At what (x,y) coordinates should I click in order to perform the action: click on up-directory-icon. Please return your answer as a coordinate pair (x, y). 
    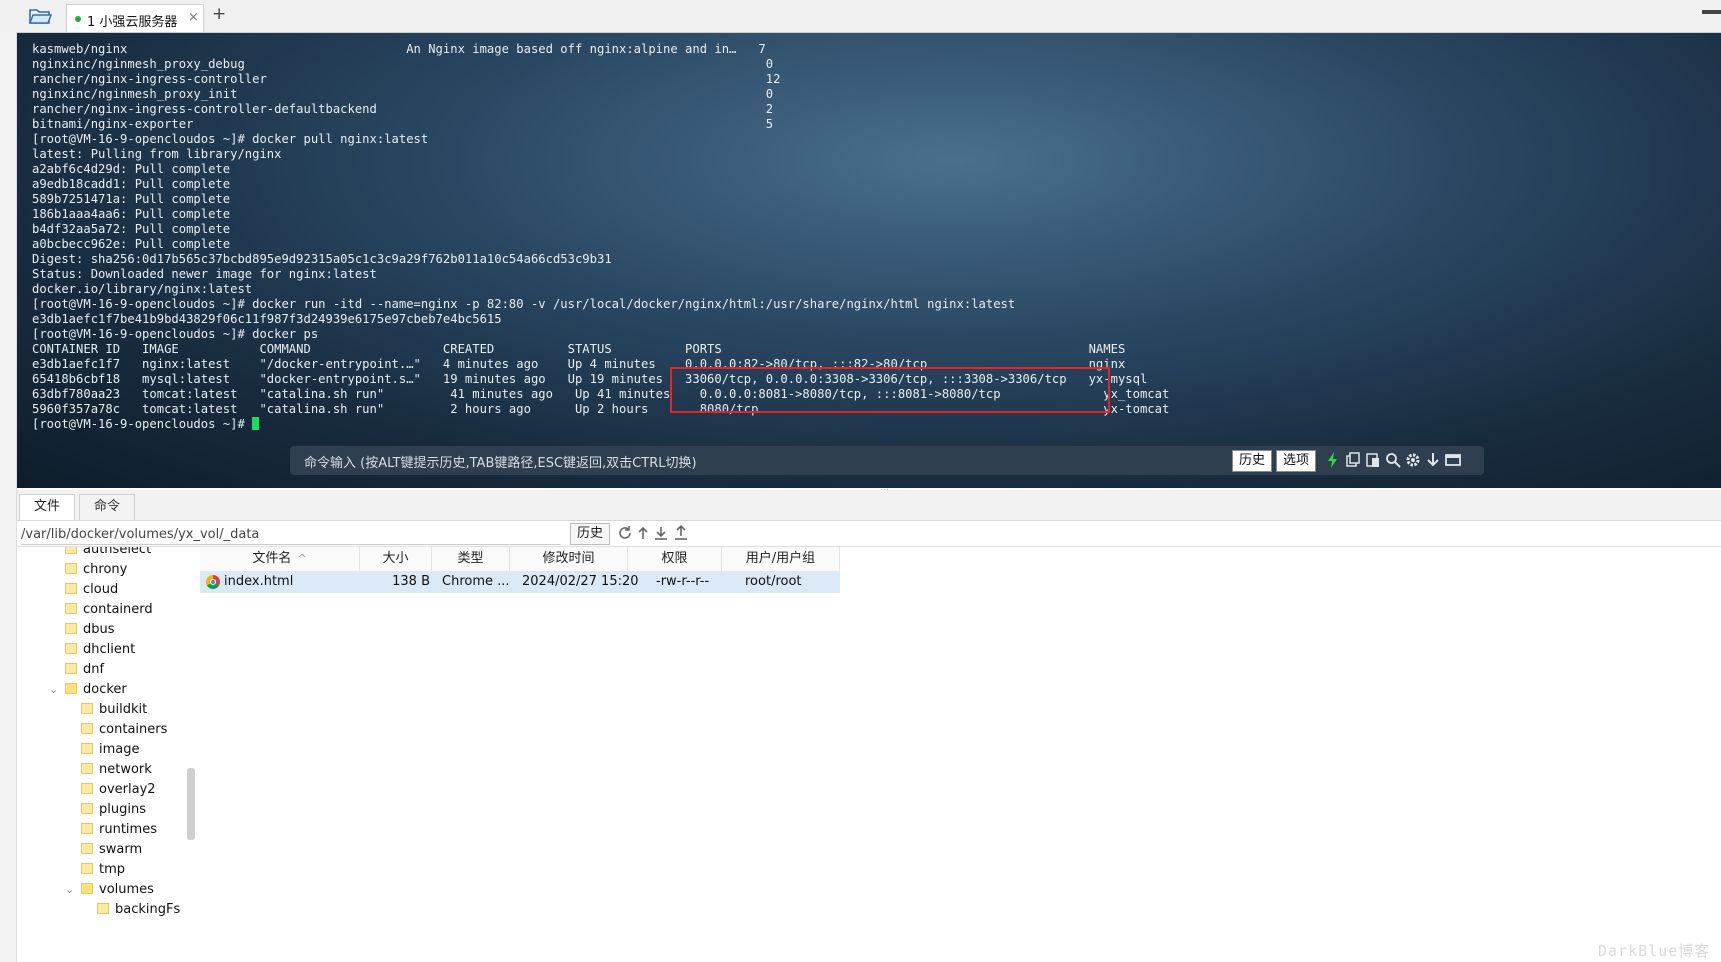
    Looking at the image, I should click on (643, 533).